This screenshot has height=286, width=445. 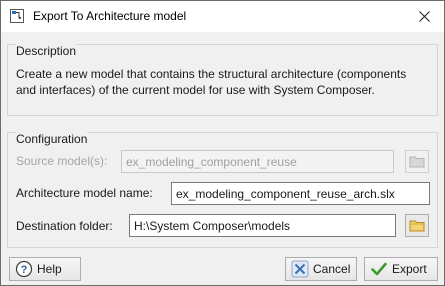 I want to click on destination-folder-label: Destination folder:, so click(x=64, y=226).